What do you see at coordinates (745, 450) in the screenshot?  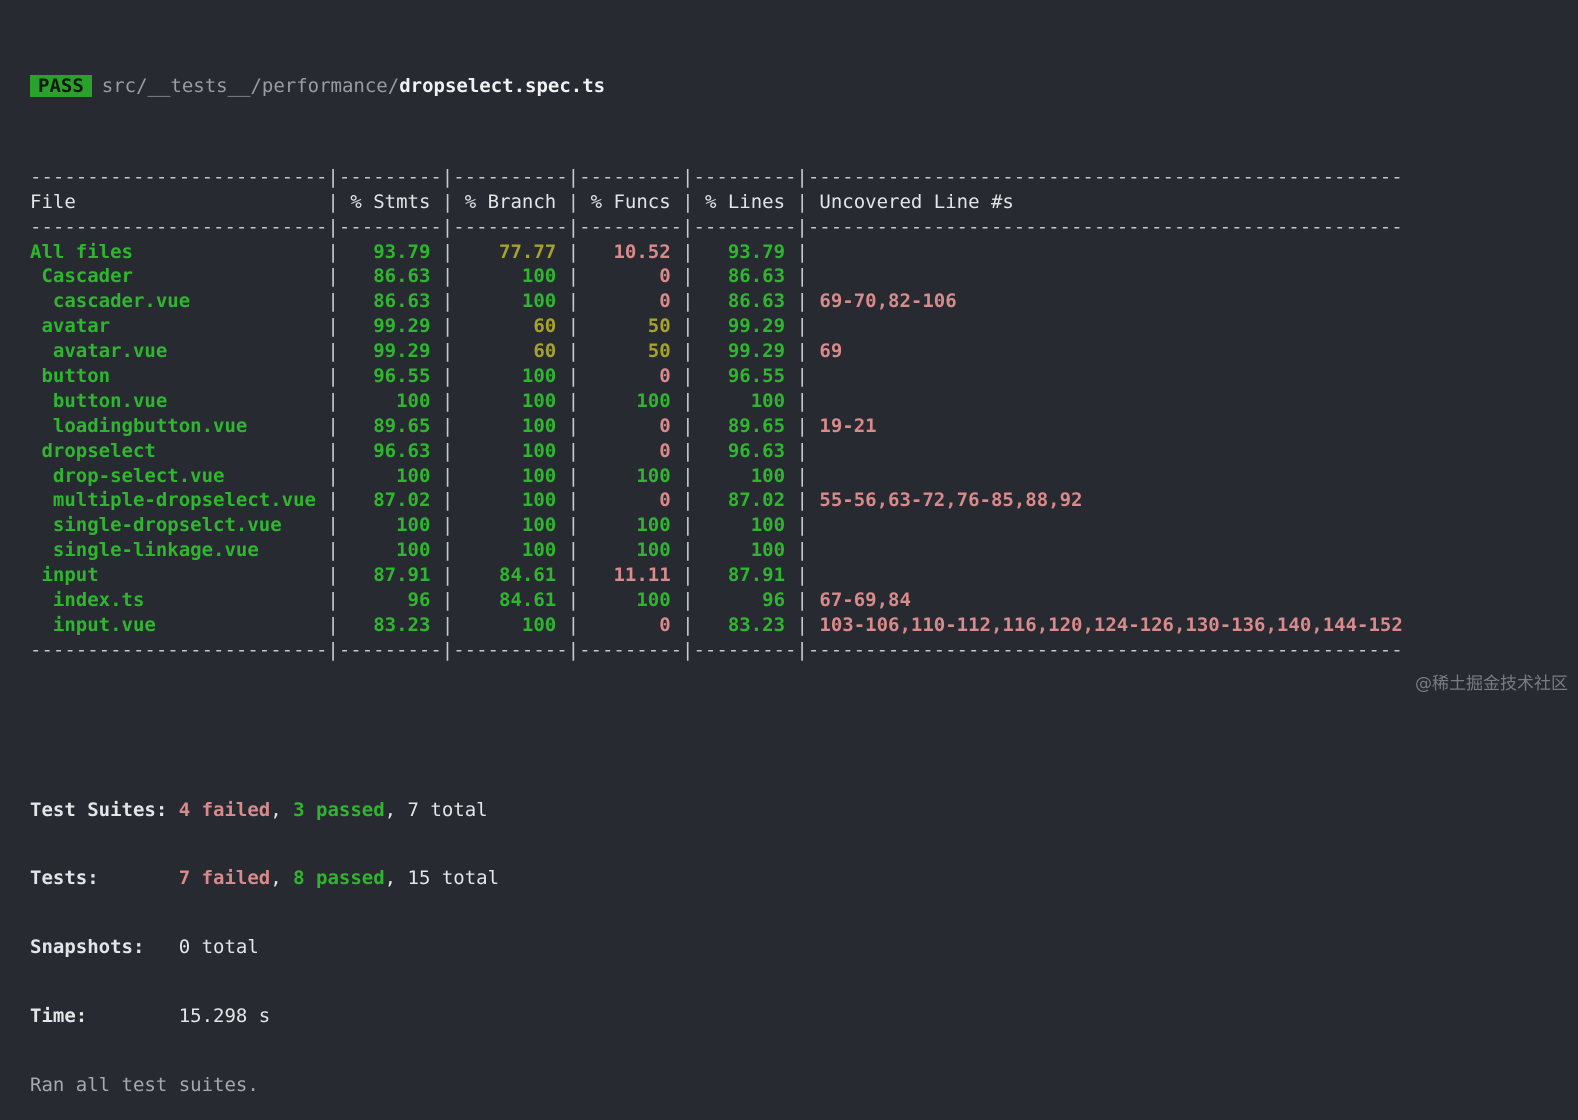 I see `row-lines: 96.63` at bounding box center [745, 450].